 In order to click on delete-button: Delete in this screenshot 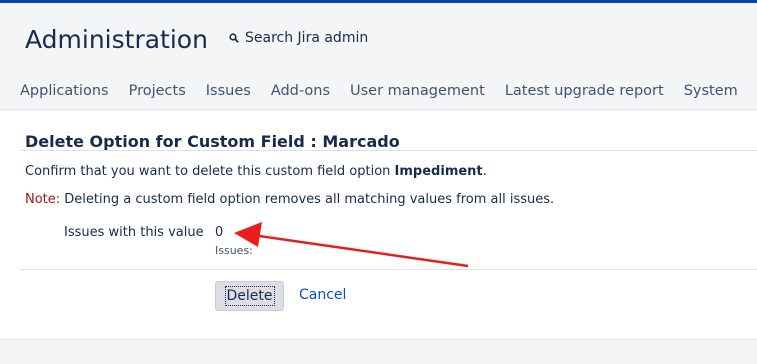, I will do `click(249, 296)`.